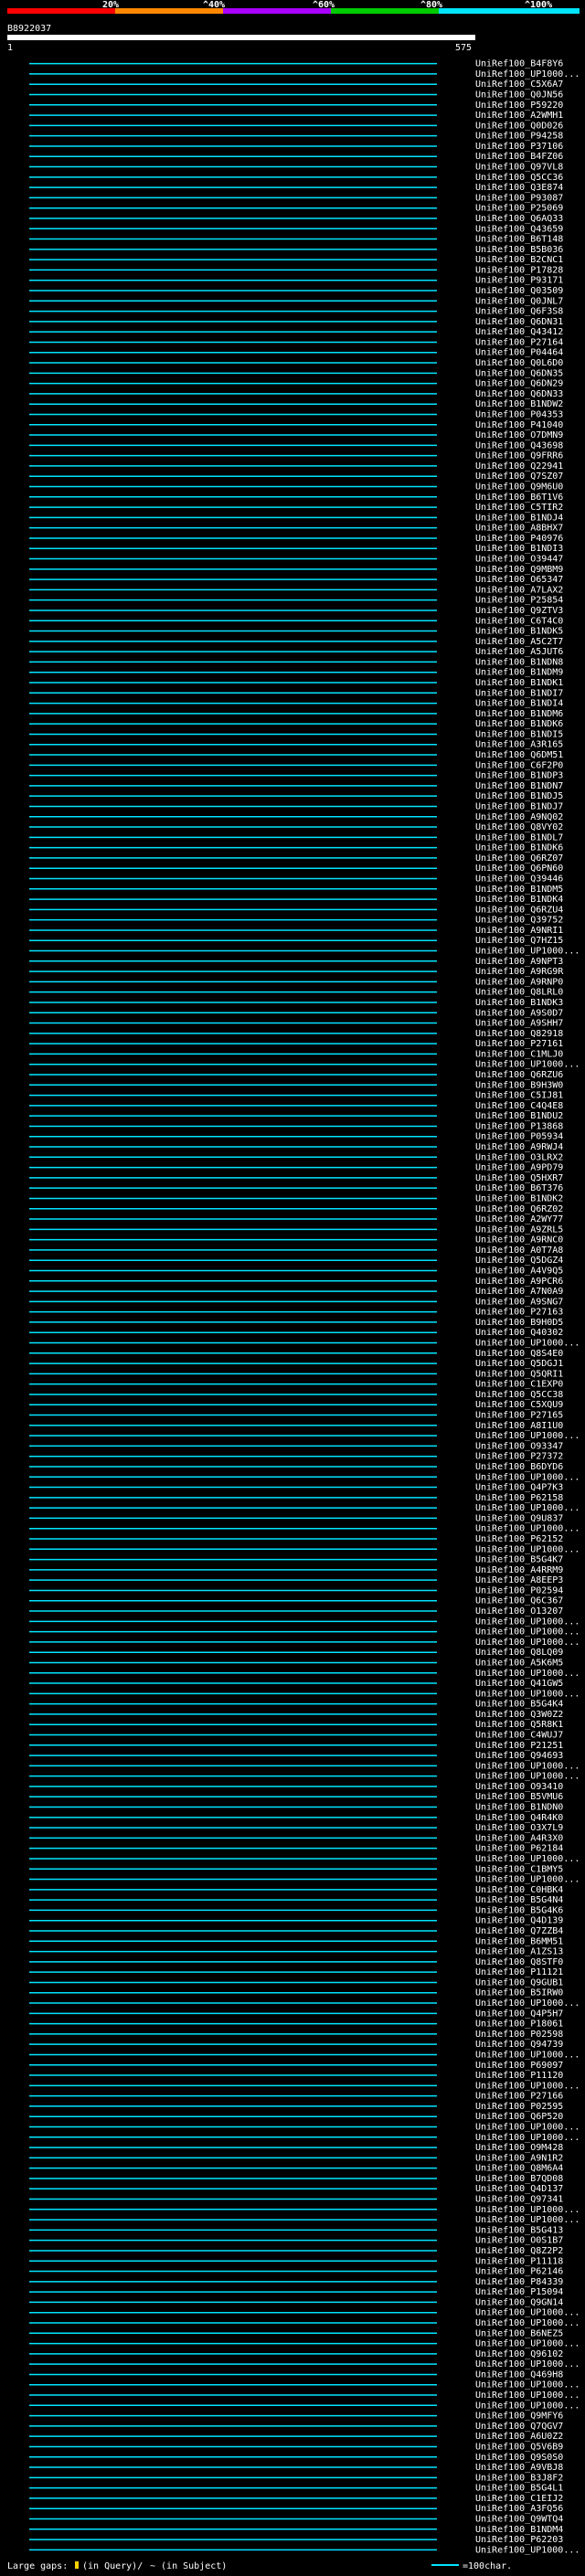 The height and width of the screenshot is (2576, 585). What do you see at coordinates (519, 2447) in the screenshot?
I see `hit-label: UniRef100_Q5V6B9` at bounding box center [519, 2447].